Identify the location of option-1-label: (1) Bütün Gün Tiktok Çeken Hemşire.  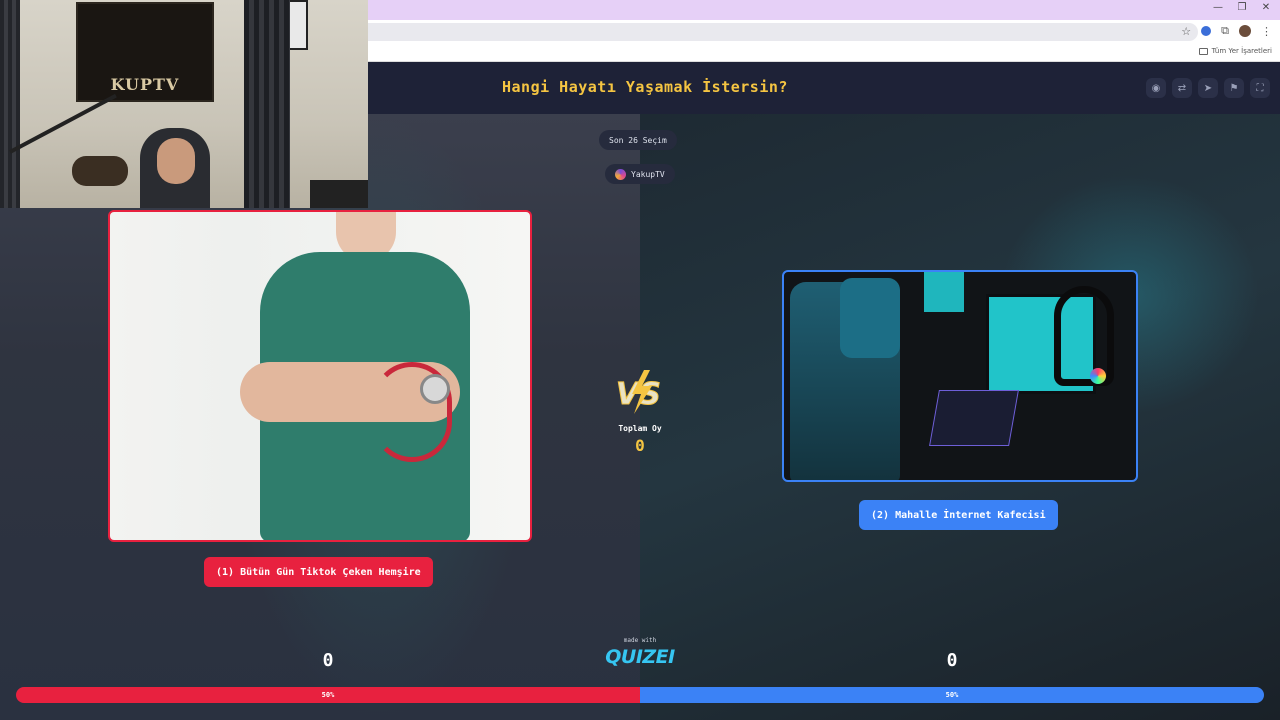
(318, 572).